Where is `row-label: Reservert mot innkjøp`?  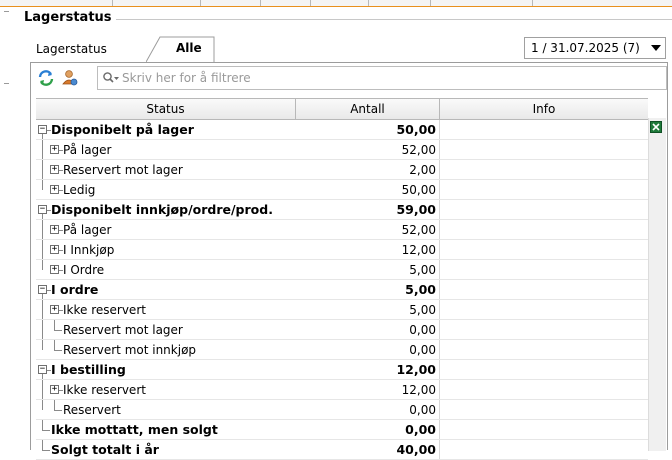 row-label: Reservert mot innkjøp is located at coordinates (130, 350).